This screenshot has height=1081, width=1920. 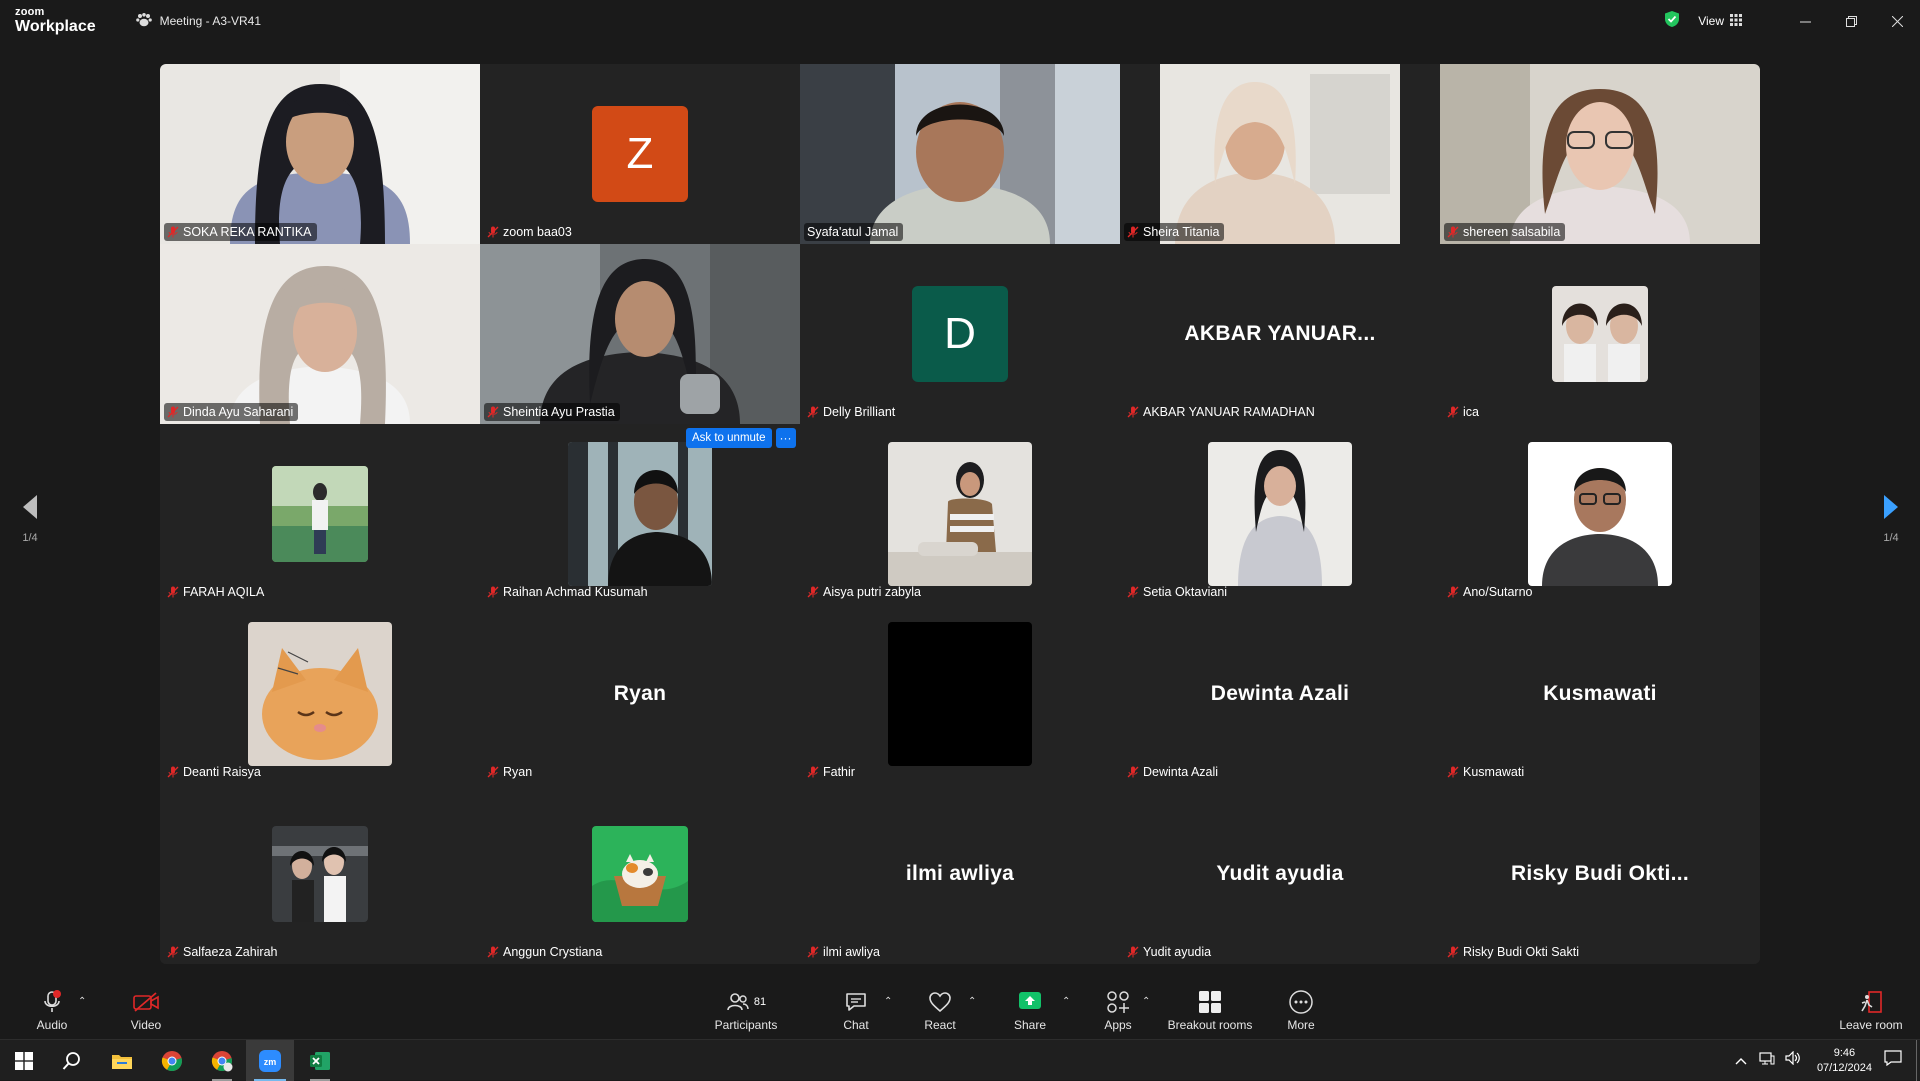 What do you see at coordinates (1672, 21) in the screenshot?
I see `encryption-shield-icon` at bounding box center [1672, 21].